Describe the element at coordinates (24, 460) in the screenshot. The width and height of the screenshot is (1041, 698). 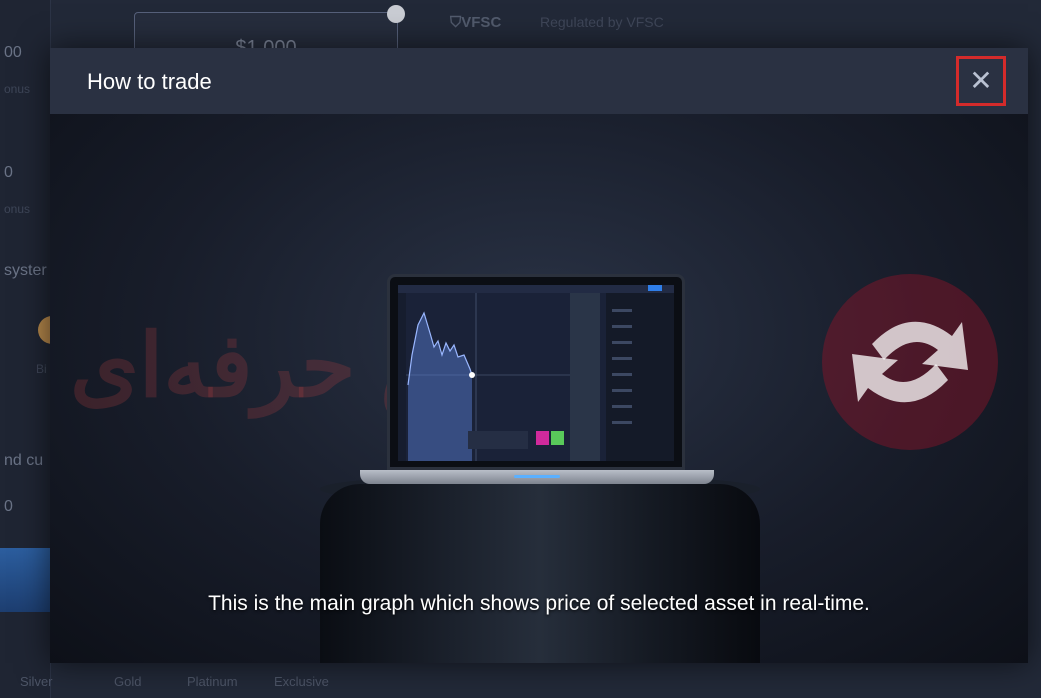
I see `background-currency-label: nd cu` at that location.